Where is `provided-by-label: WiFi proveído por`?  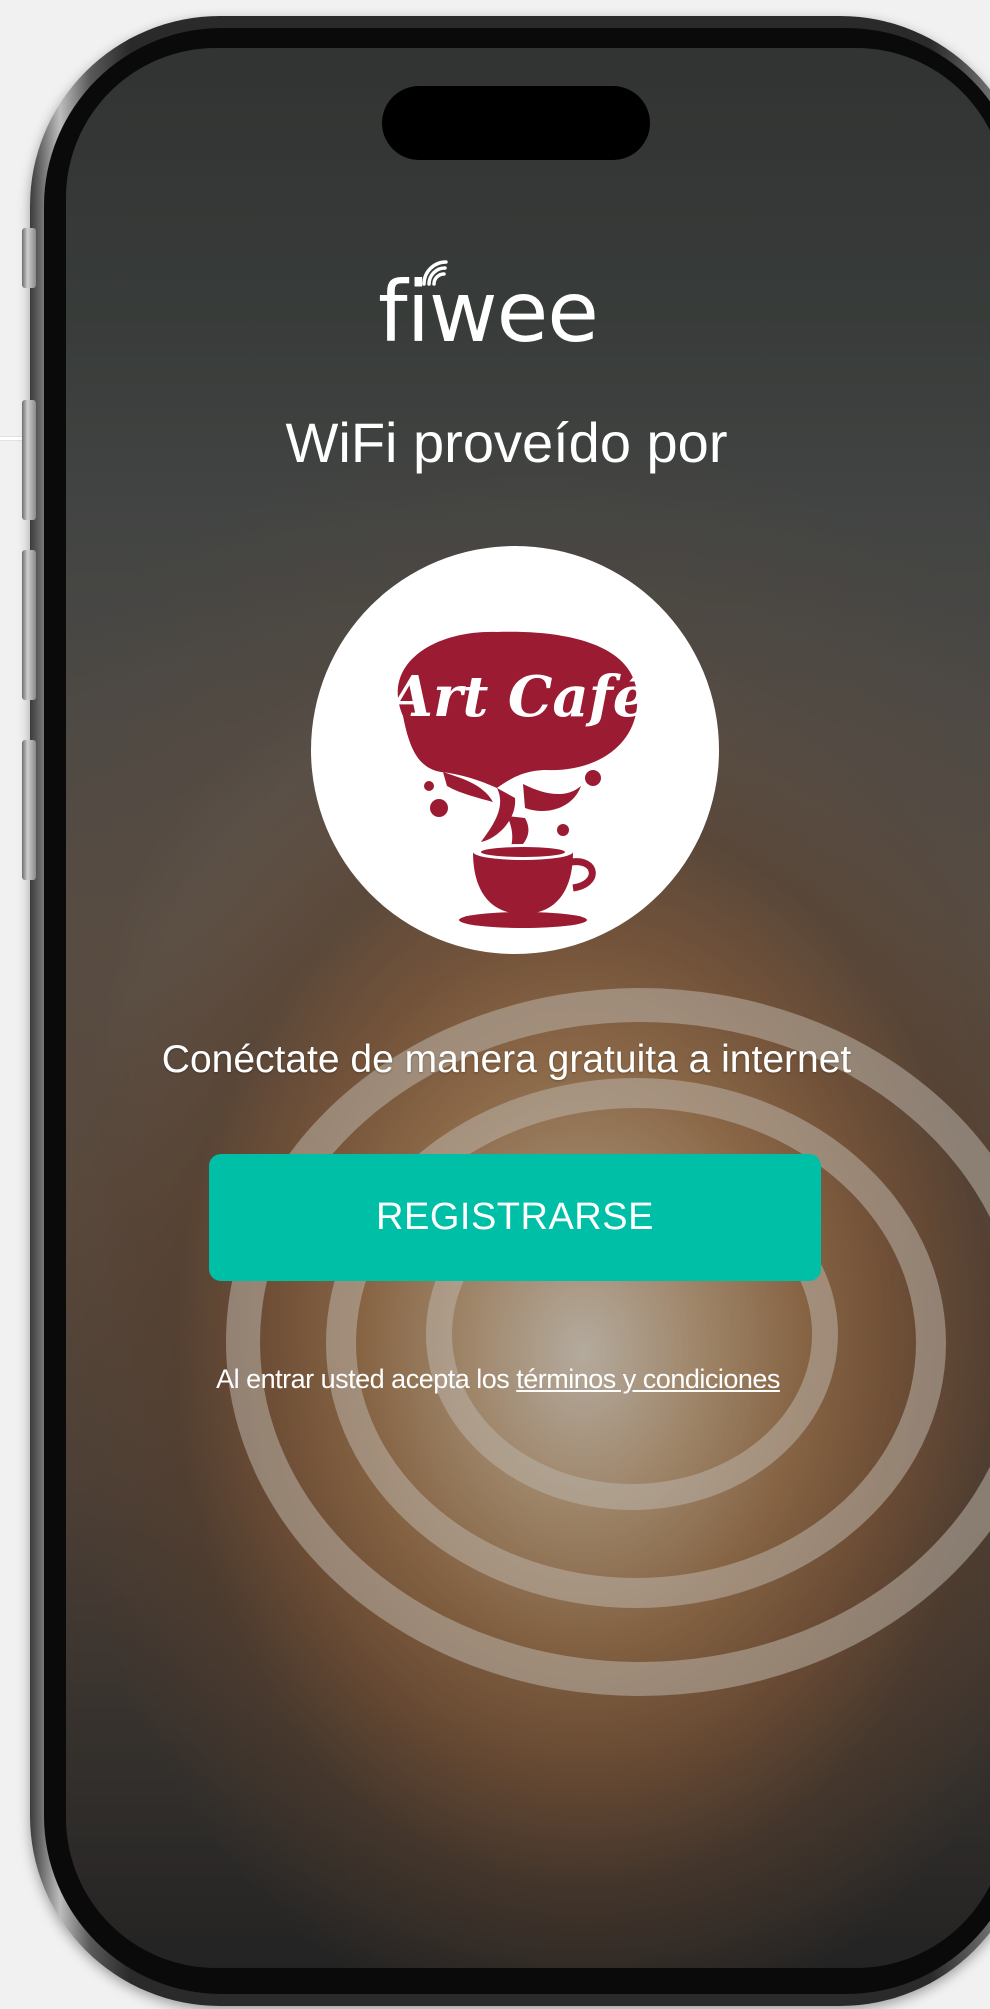
provided-by-label: WiFi proveído por is located at coordinates (506, 442).